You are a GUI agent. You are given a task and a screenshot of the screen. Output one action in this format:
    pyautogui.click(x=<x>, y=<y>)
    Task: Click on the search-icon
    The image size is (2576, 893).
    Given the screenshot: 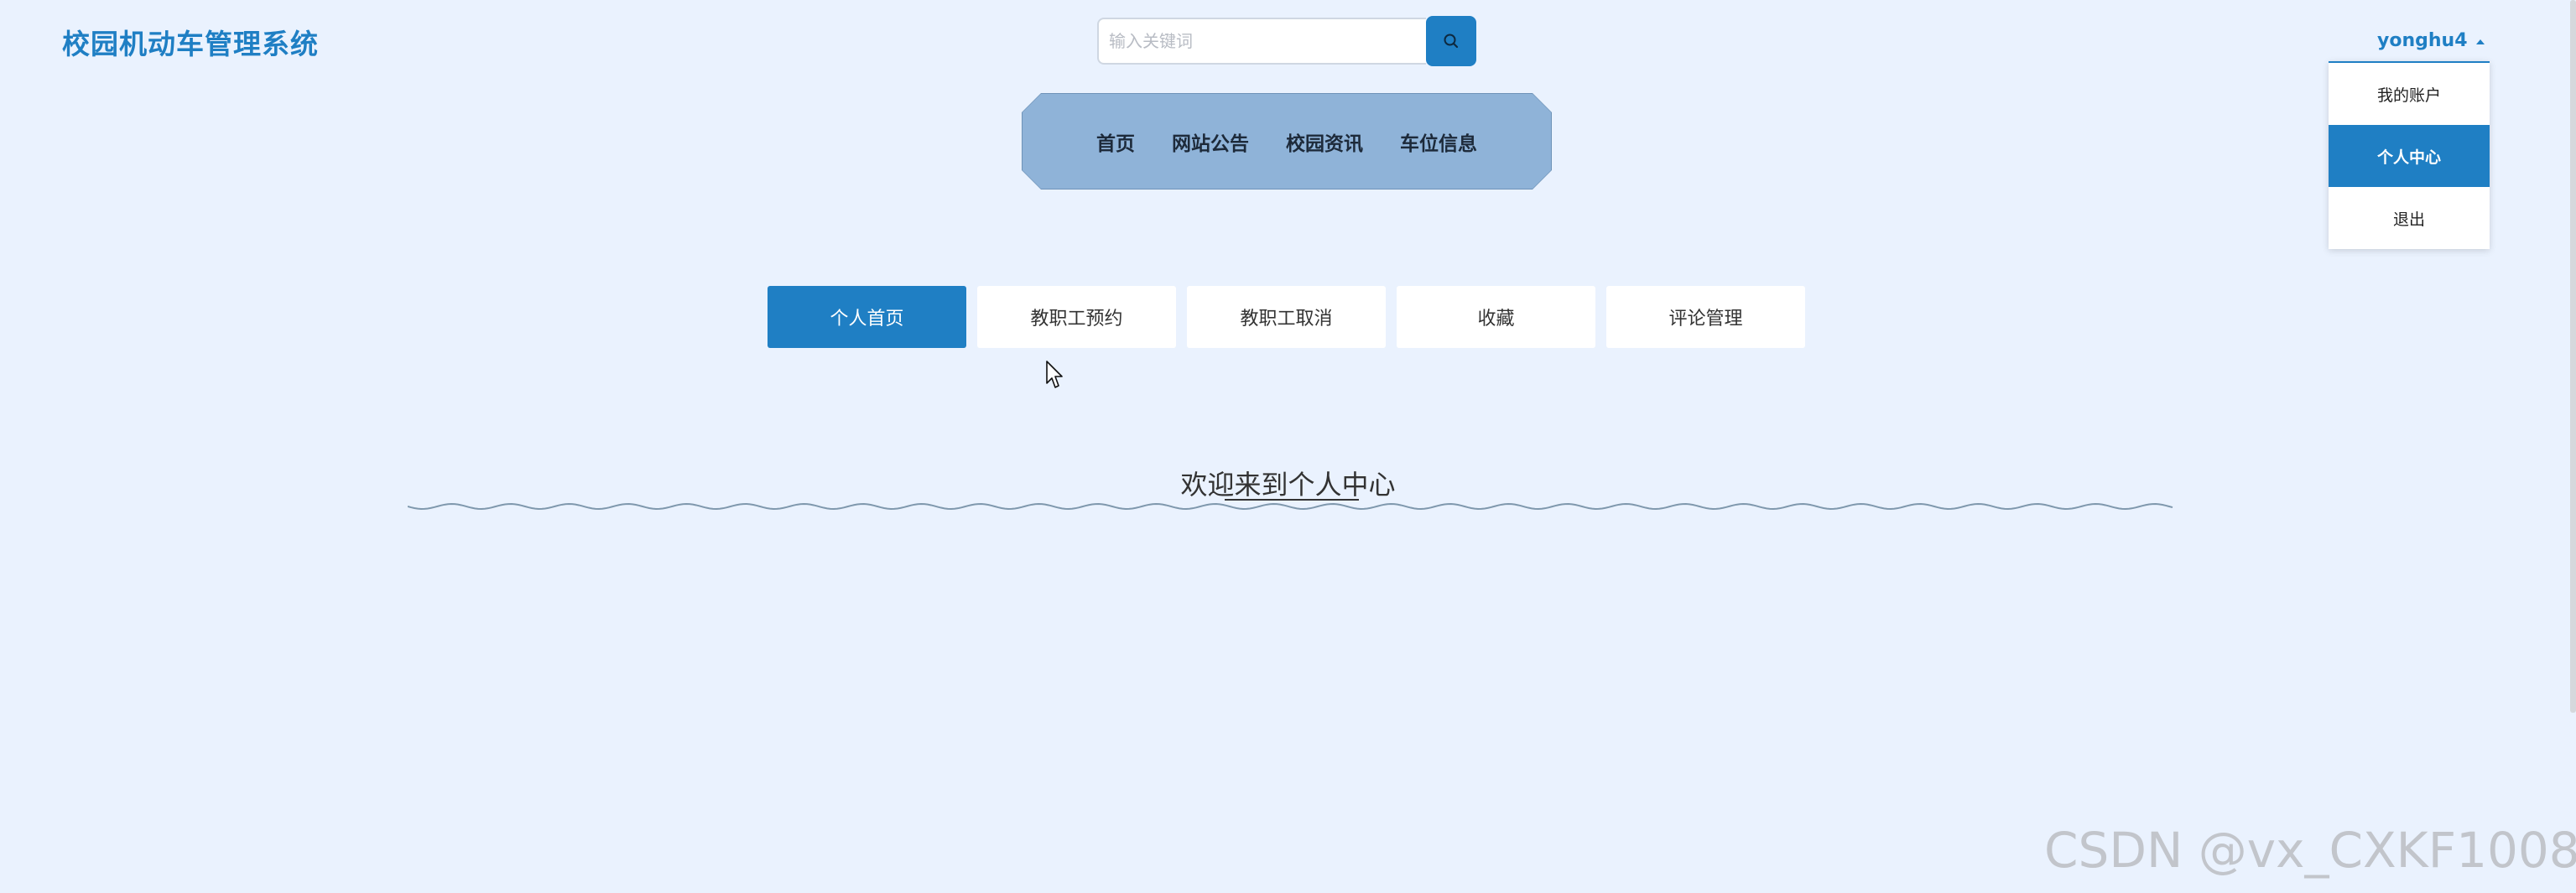 What is the action you would take?
    pyautogui.click(x=1451, y=41)
    